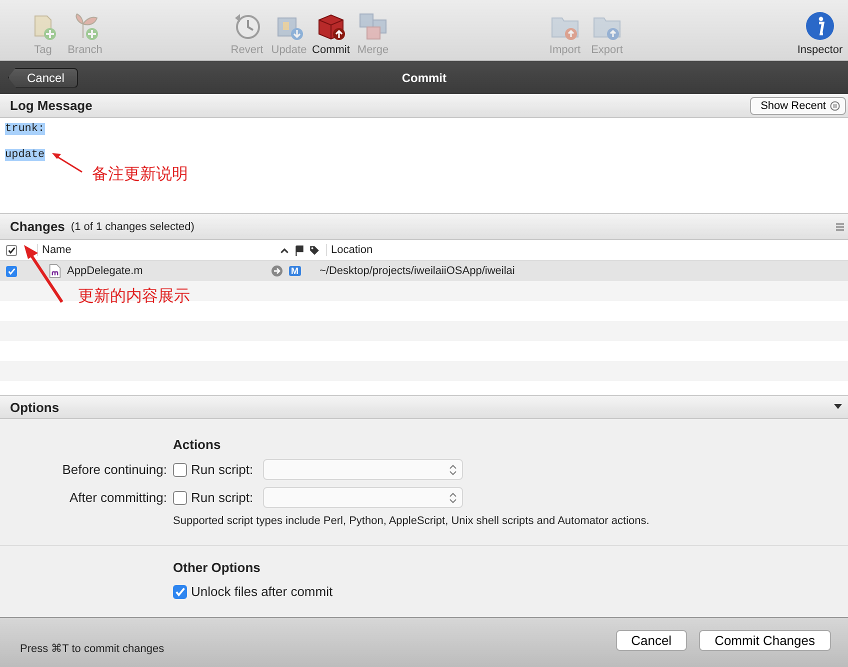  I want to click on flag-icon, so click(299, 250).